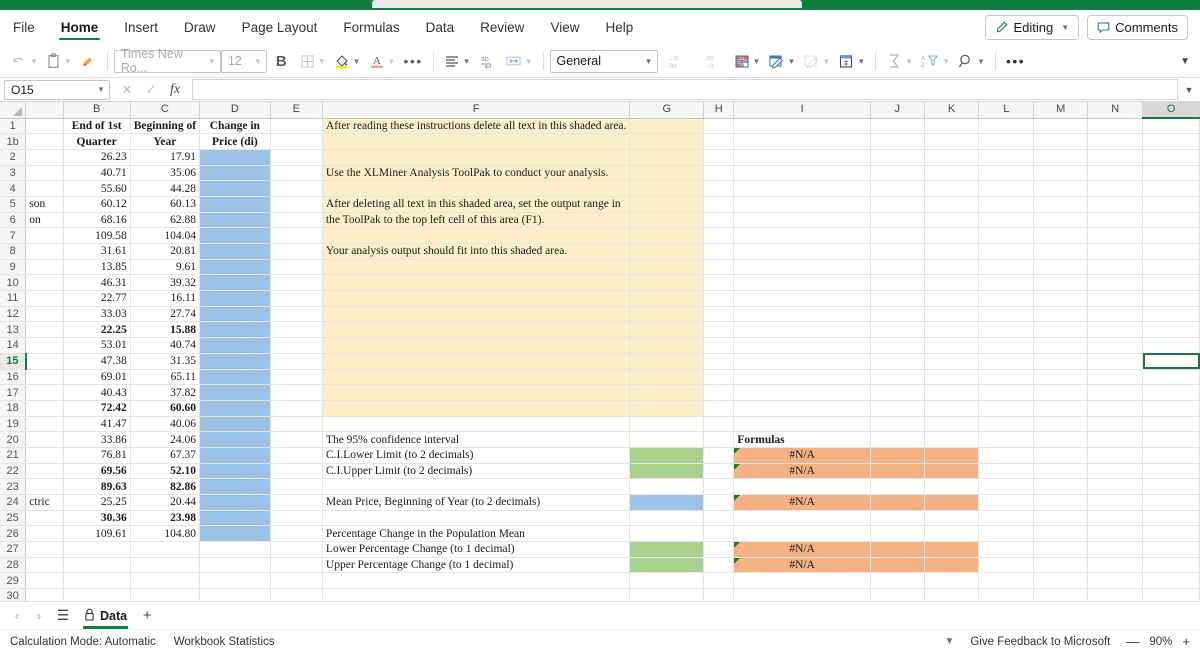  I want to click on cell-C-8: 20.81, so click(165, 251).